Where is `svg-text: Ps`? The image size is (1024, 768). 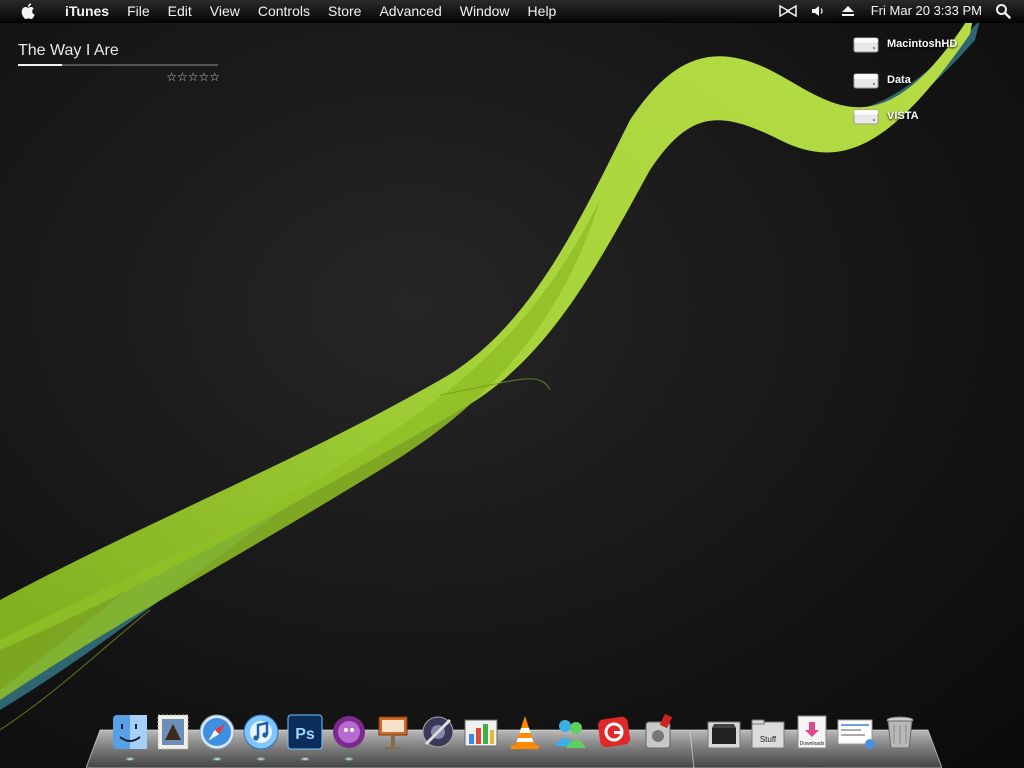 svg-text: Ps is located at coordinates (305, 734).